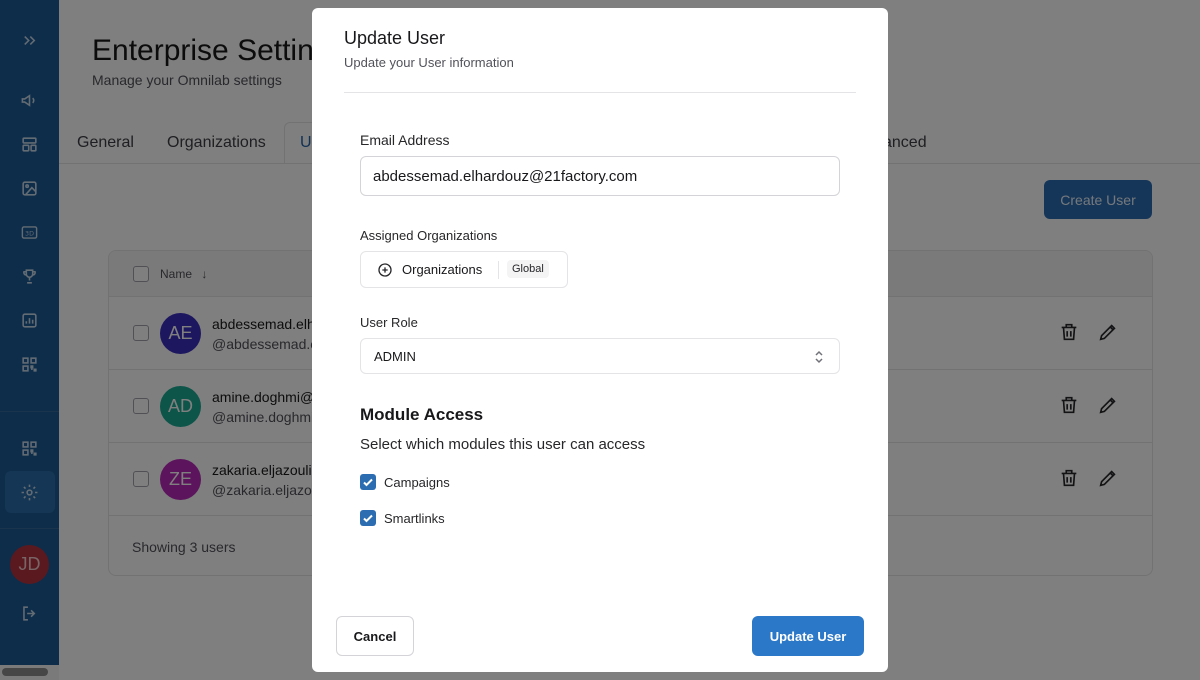 The image size is (1200, 680). Describe the element at coordinates (417, 482) in the screenshot. I see `campaigns-label: Campaigns` at that location.